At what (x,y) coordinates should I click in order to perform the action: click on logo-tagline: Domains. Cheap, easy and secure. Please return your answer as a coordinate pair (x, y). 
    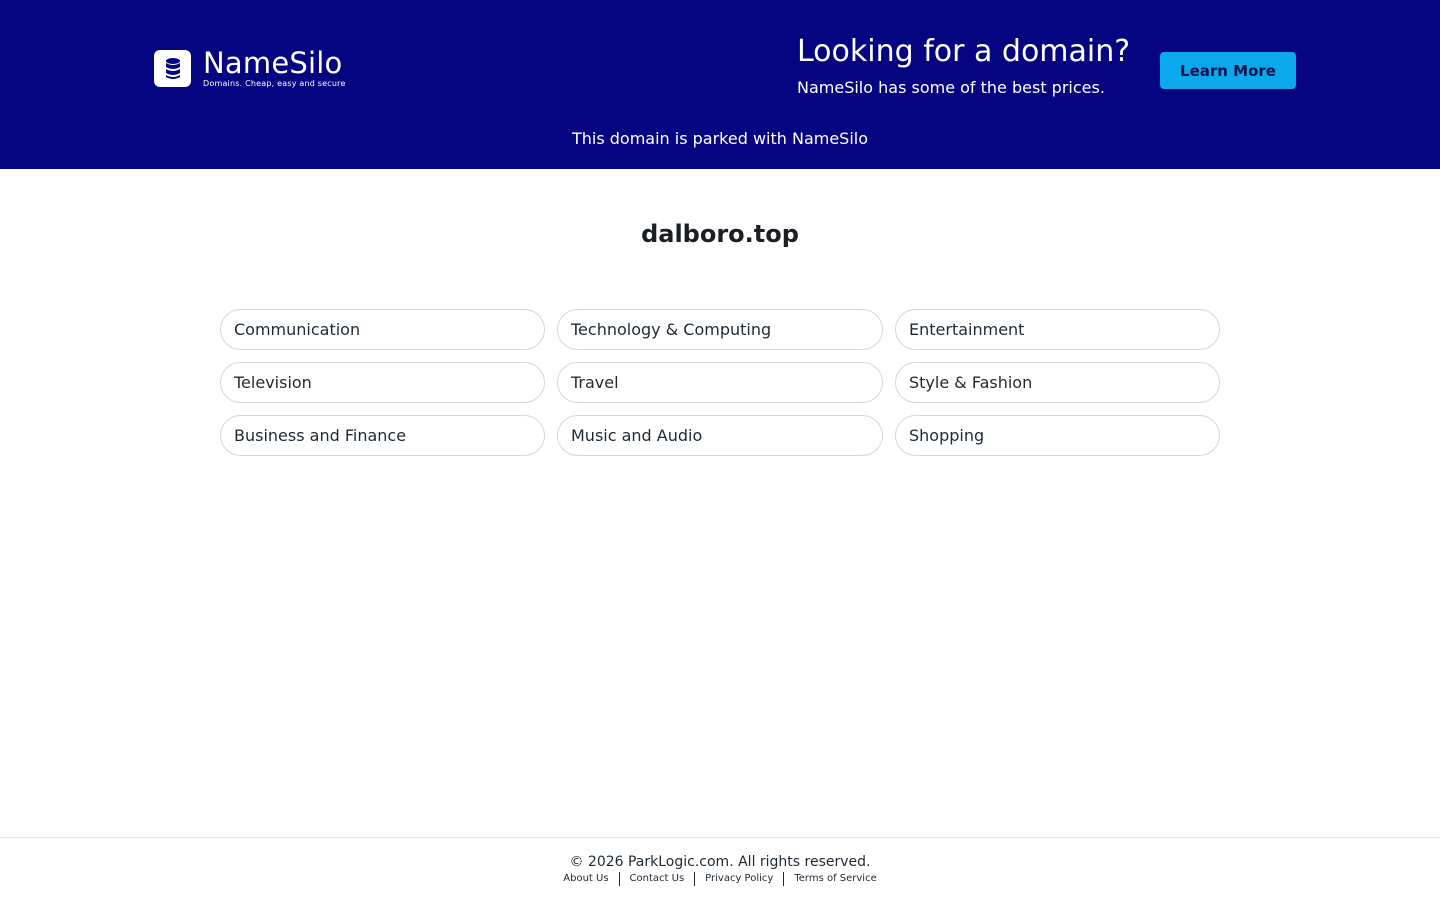
    Looking at the image, I should click on (274, 83).